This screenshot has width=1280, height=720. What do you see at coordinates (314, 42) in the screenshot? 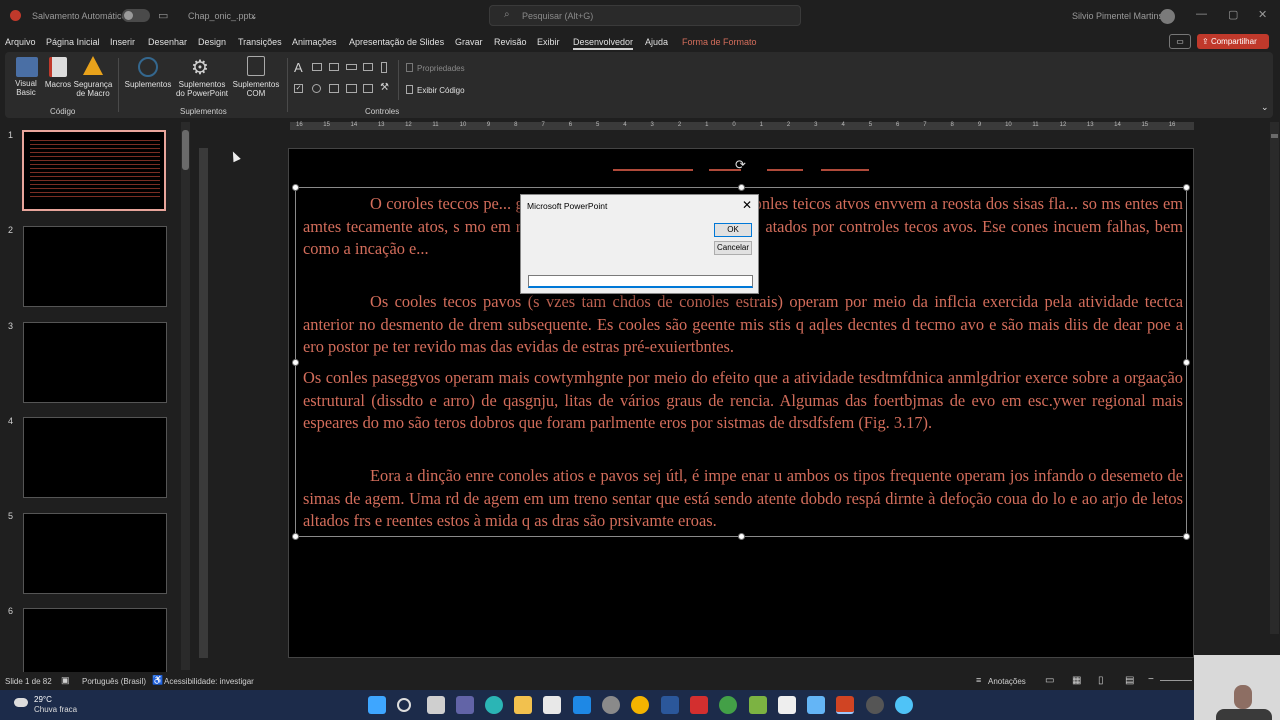
I see `menu-animacoes: Animações` at bounding box center [314, 42].